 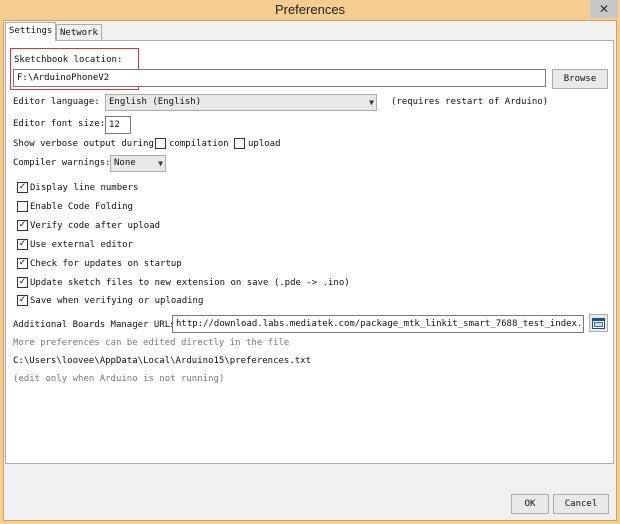 What do you see at coordinates (119, 379) in the screenshot?
I see `edit-note: (edit only when Arduino is not running)` at bounding box center [119, 379].